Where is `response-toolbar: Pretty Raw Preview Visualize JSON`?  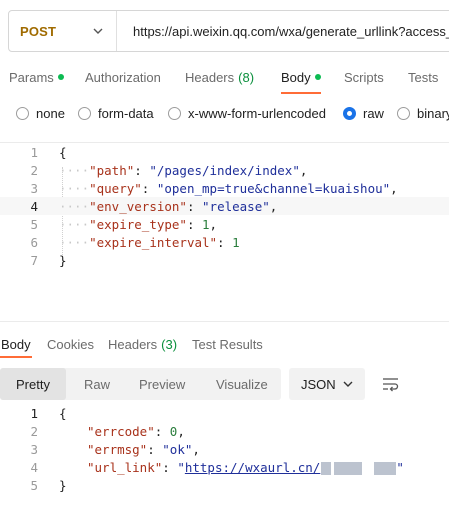
response-toolbar: Pretty Raw Preview Visualize JSON is located at coordinates (224, 384).